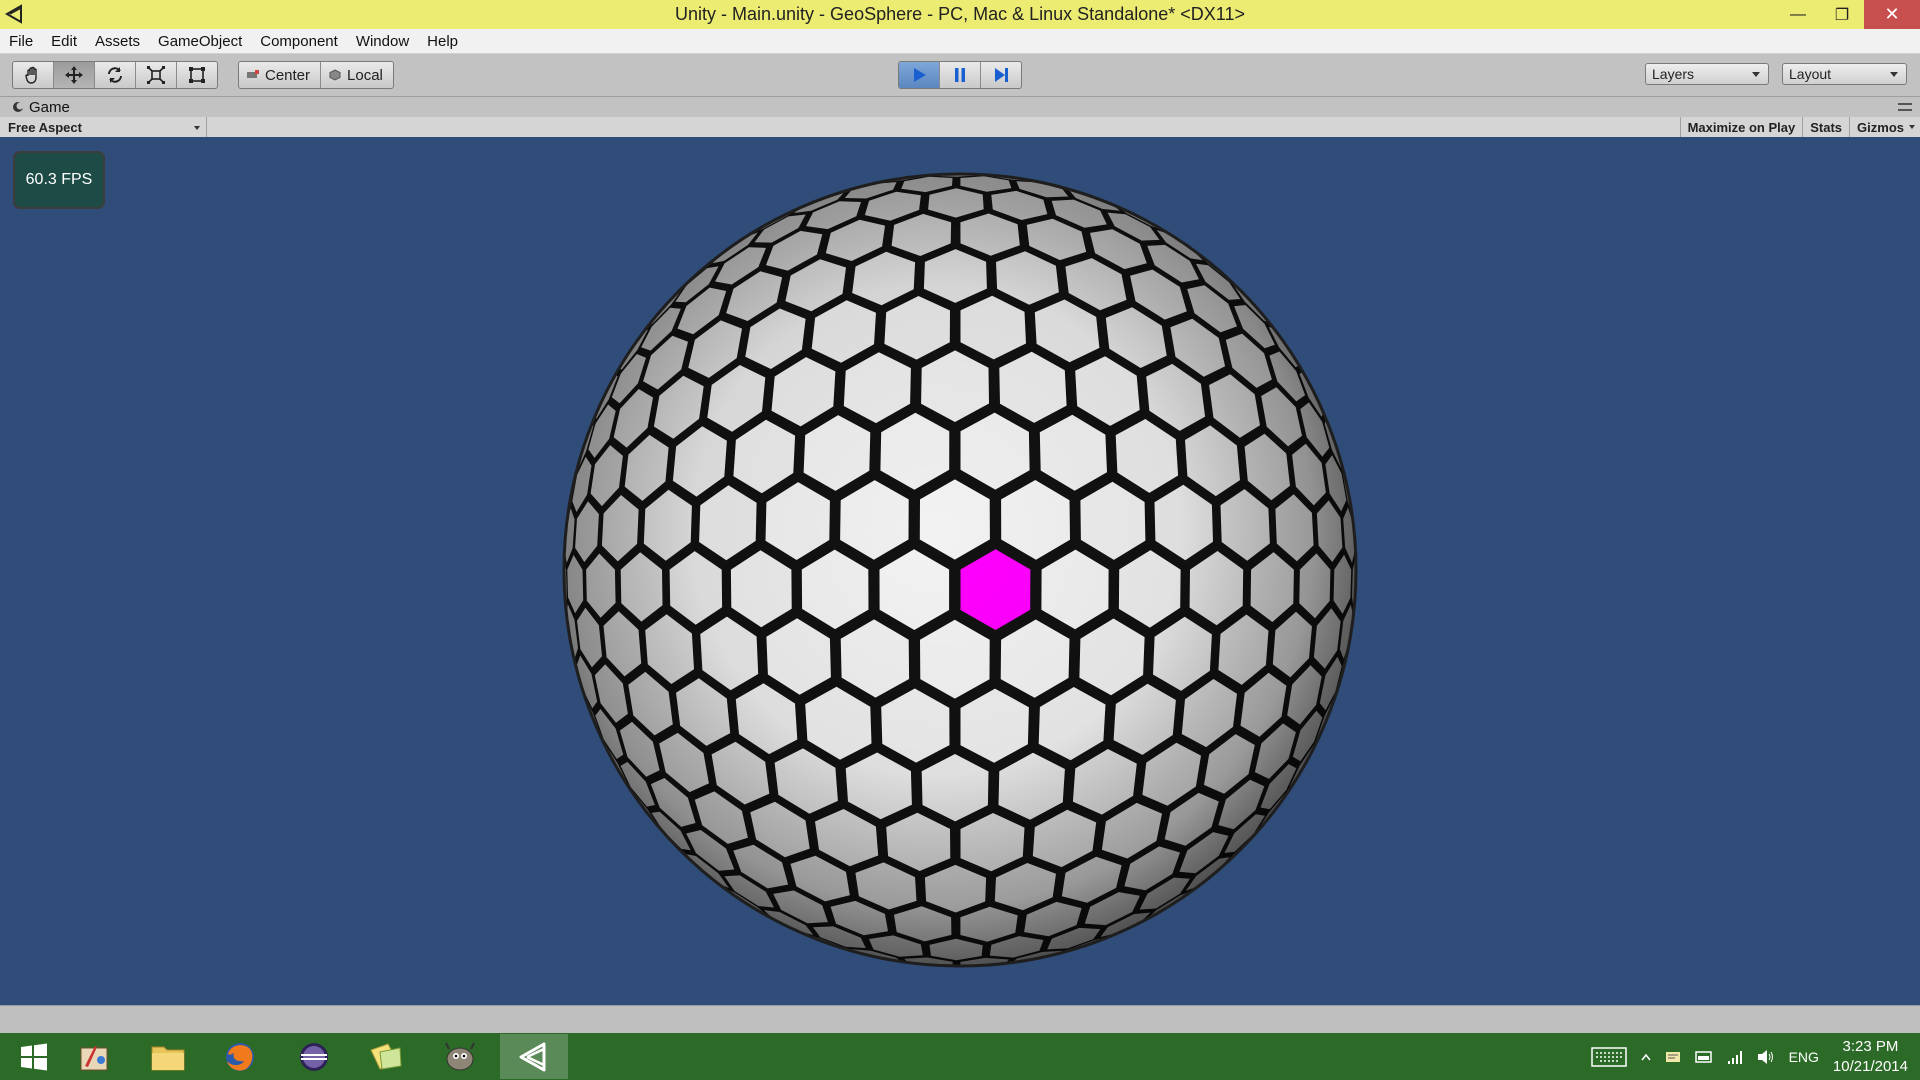  I want to click on pivot-mode-label: Center, so click(288, 75).